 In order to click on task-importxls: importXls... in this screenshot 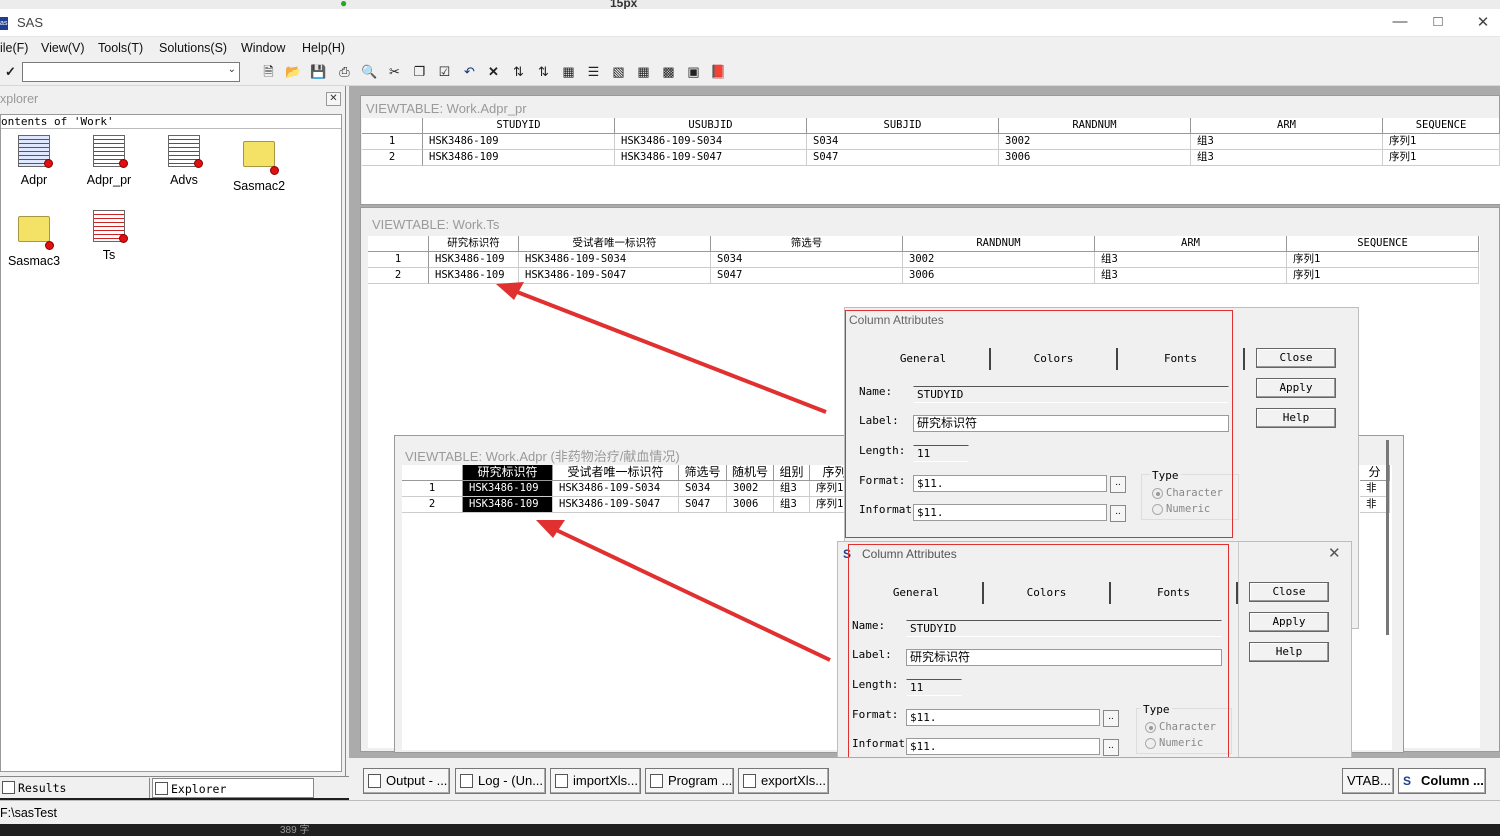, I will do `click(595, 781)`.